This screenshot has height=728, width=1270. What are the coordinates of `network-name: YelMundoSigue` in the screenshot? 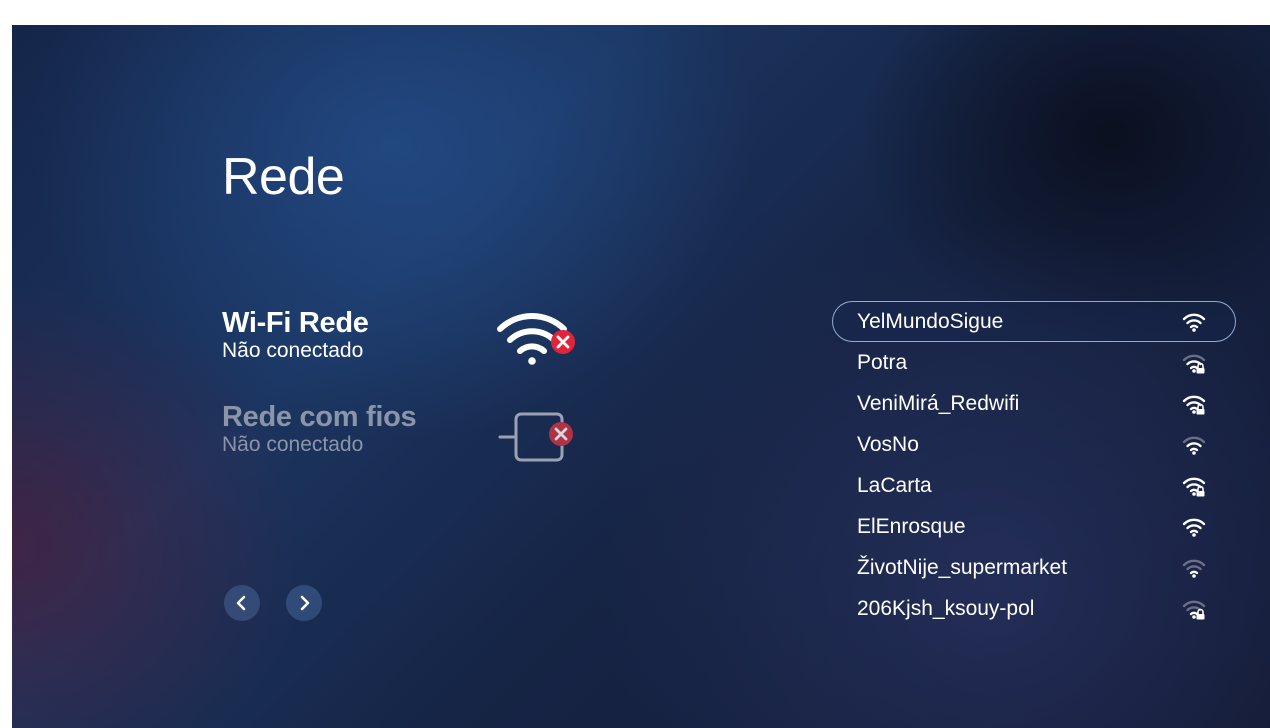 It's located at (930, 321).